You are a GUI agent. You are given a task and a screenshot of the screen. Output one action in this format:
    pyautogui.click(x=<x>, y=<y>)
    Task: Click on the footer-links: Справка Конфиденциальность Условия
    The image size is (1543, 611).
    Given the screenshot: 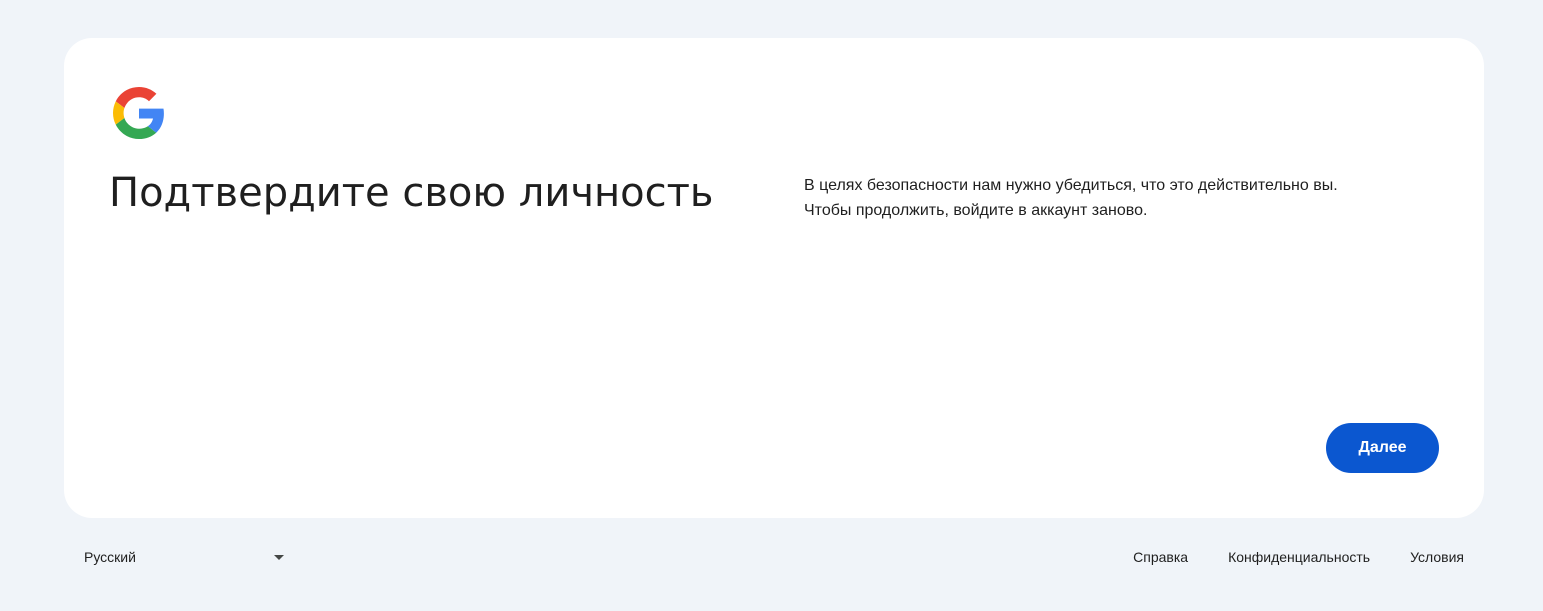 What is the action you would take?
    pyautogui.click(x=1298, y=557)
    